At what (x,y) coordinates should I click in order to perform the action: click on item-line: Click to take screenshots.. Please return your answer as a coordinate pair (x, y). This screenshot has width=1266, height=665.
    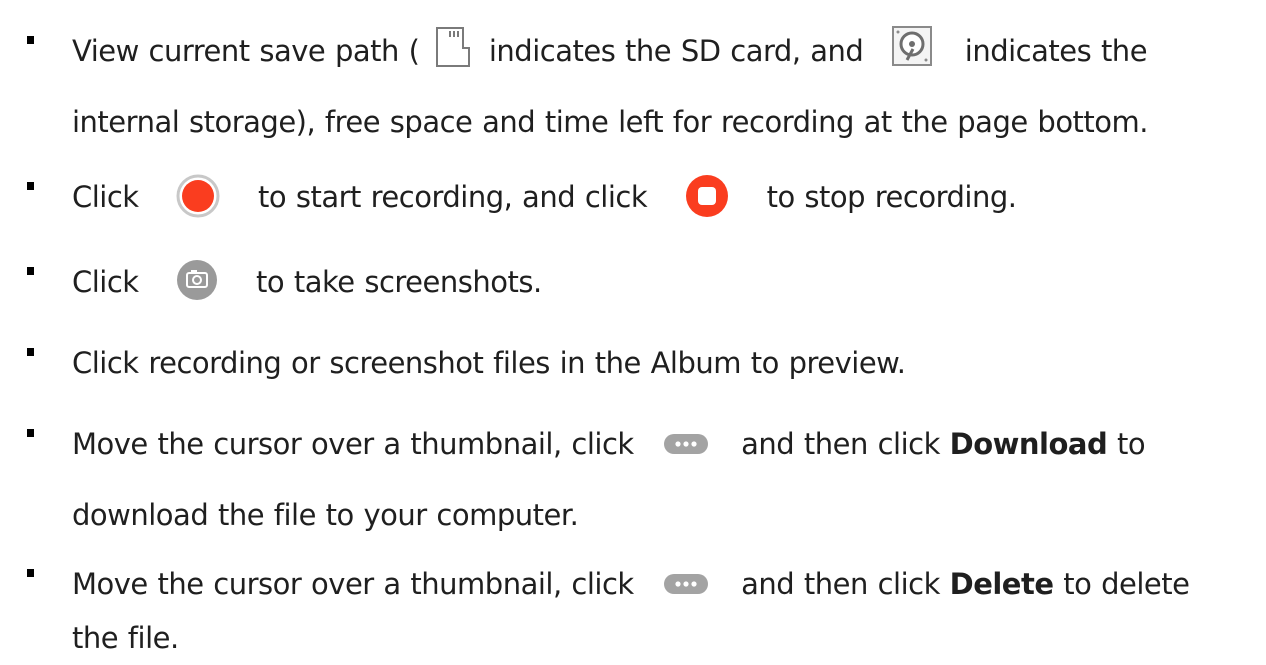
    Looking at the image, I should click on (307, 282).